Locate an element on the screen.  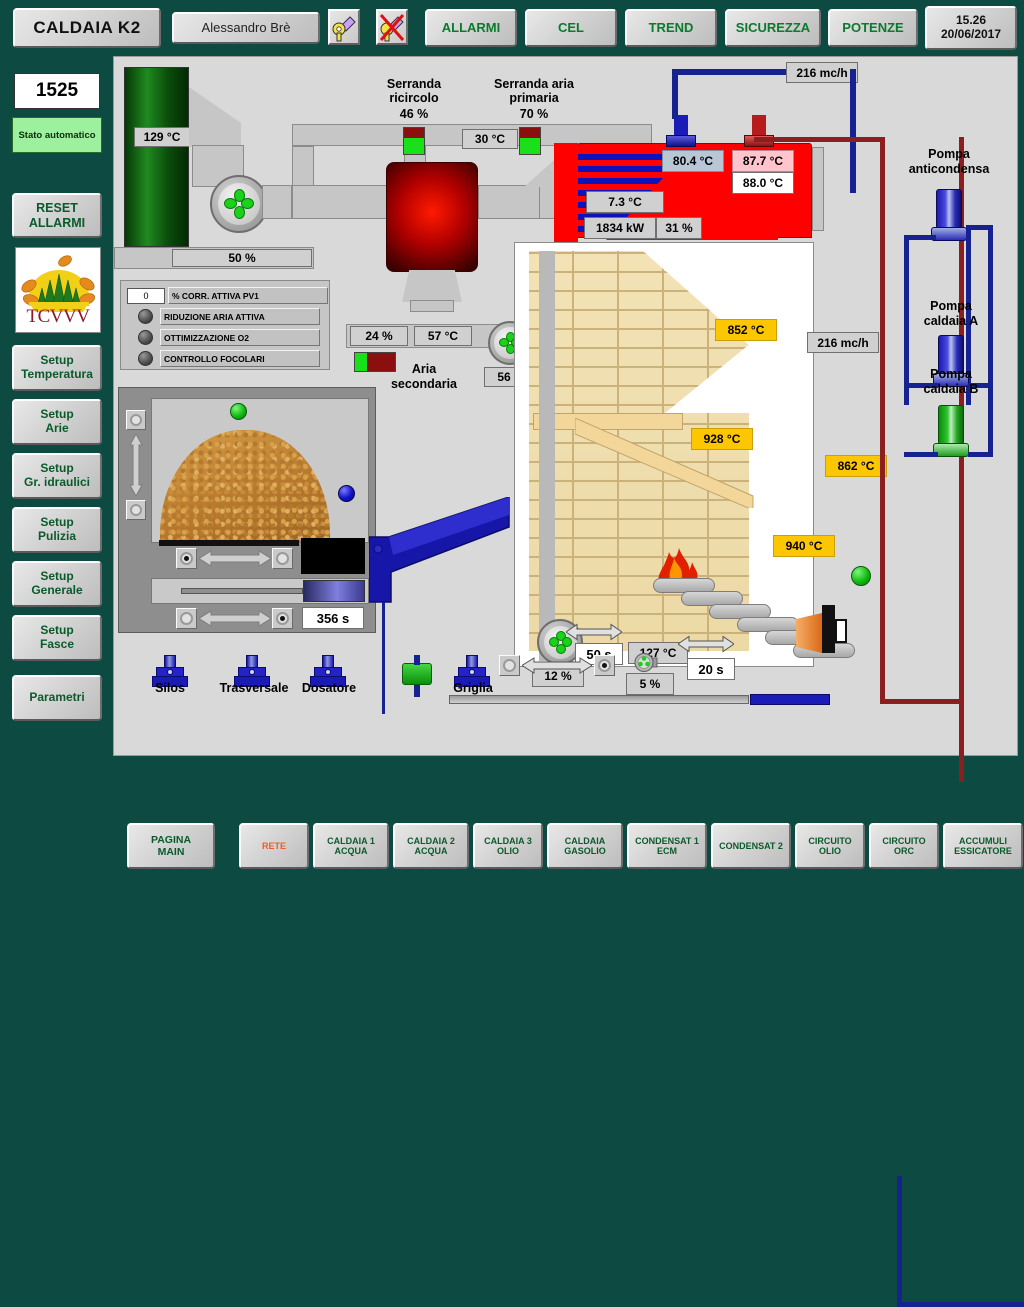
nav-allarmi-button: ALLARMI is located at coordinates (471, 28).